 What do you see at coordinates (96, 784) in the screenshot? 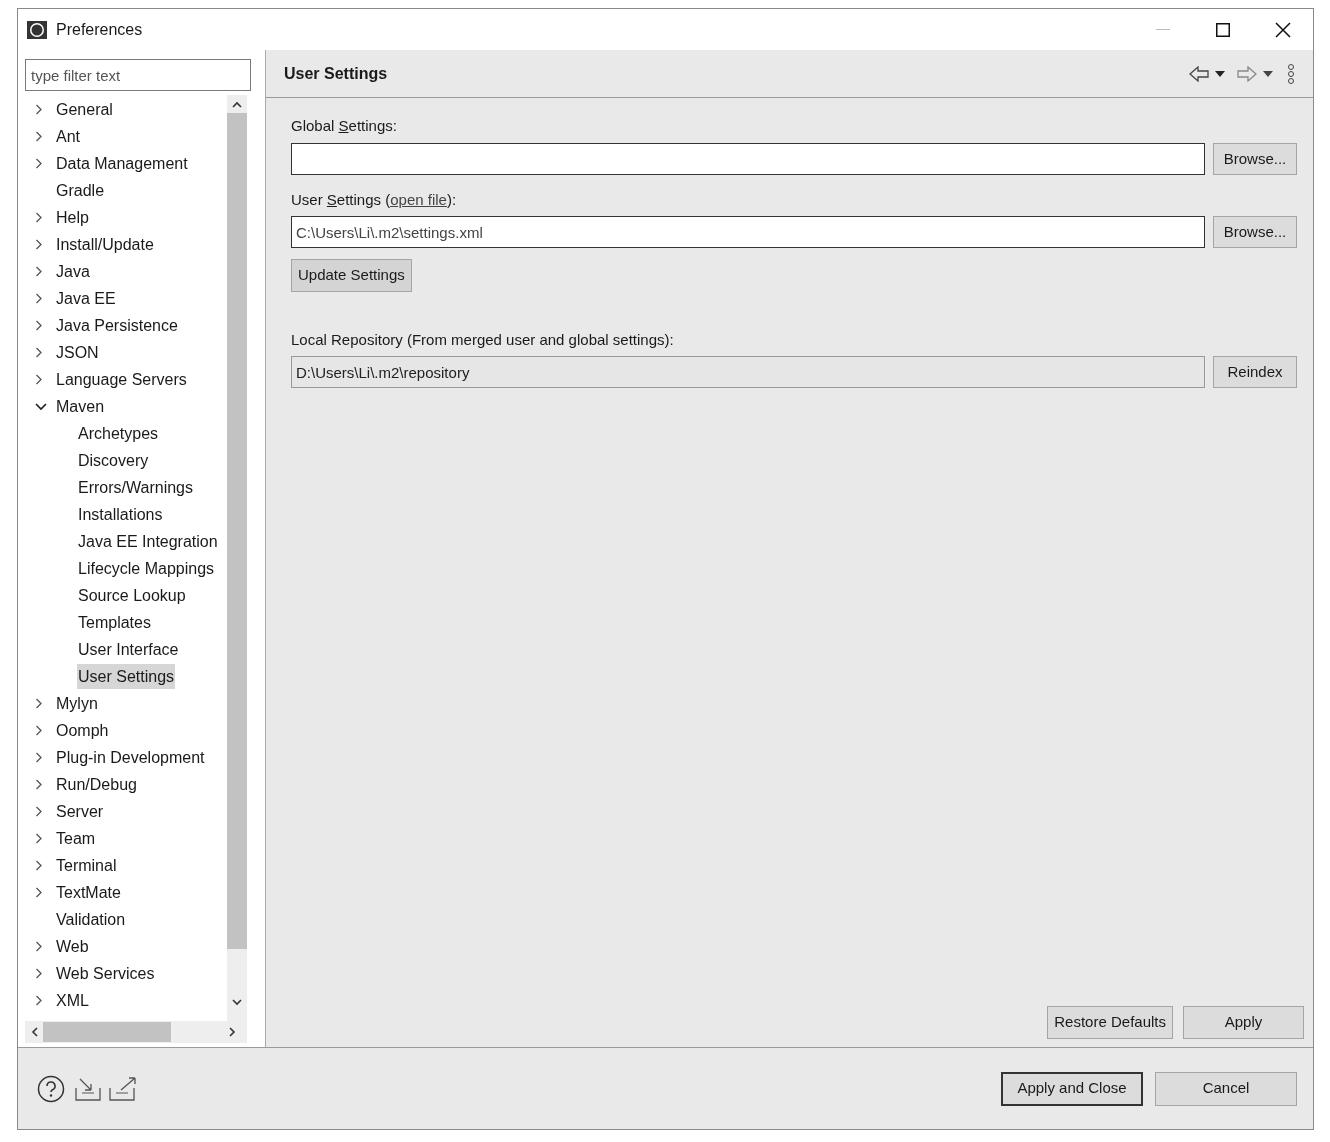
I see `tree-item: Run/Debug` at bounding box center [96, 784].